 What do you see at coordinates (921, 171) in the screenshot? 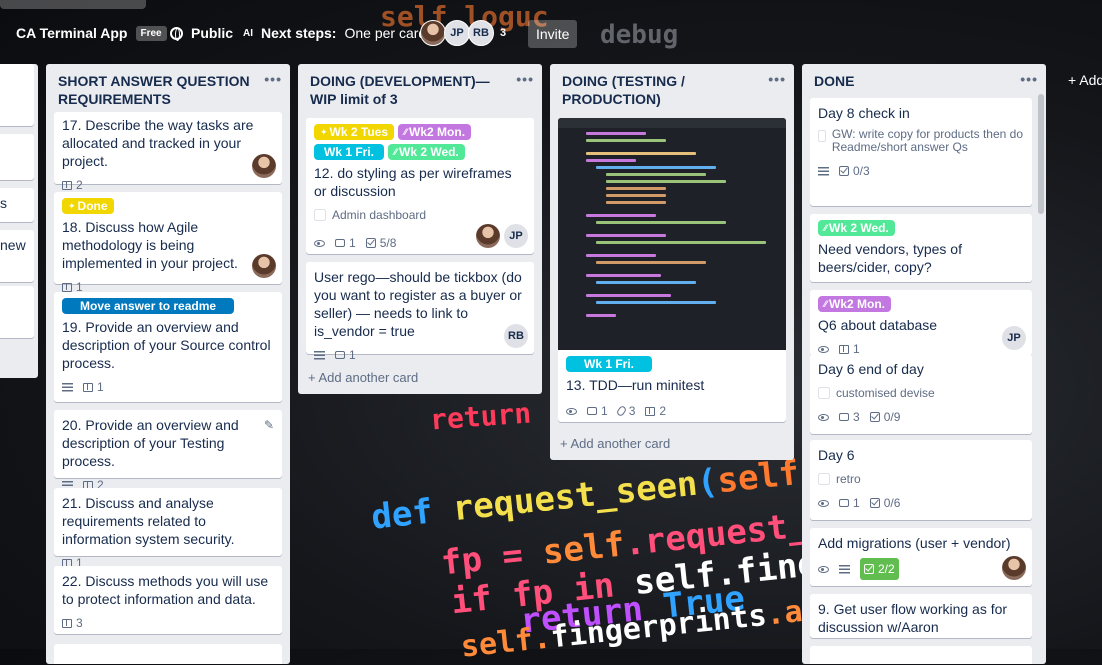
I see `card-badges: 0/3` at bounding box center [921, 171].